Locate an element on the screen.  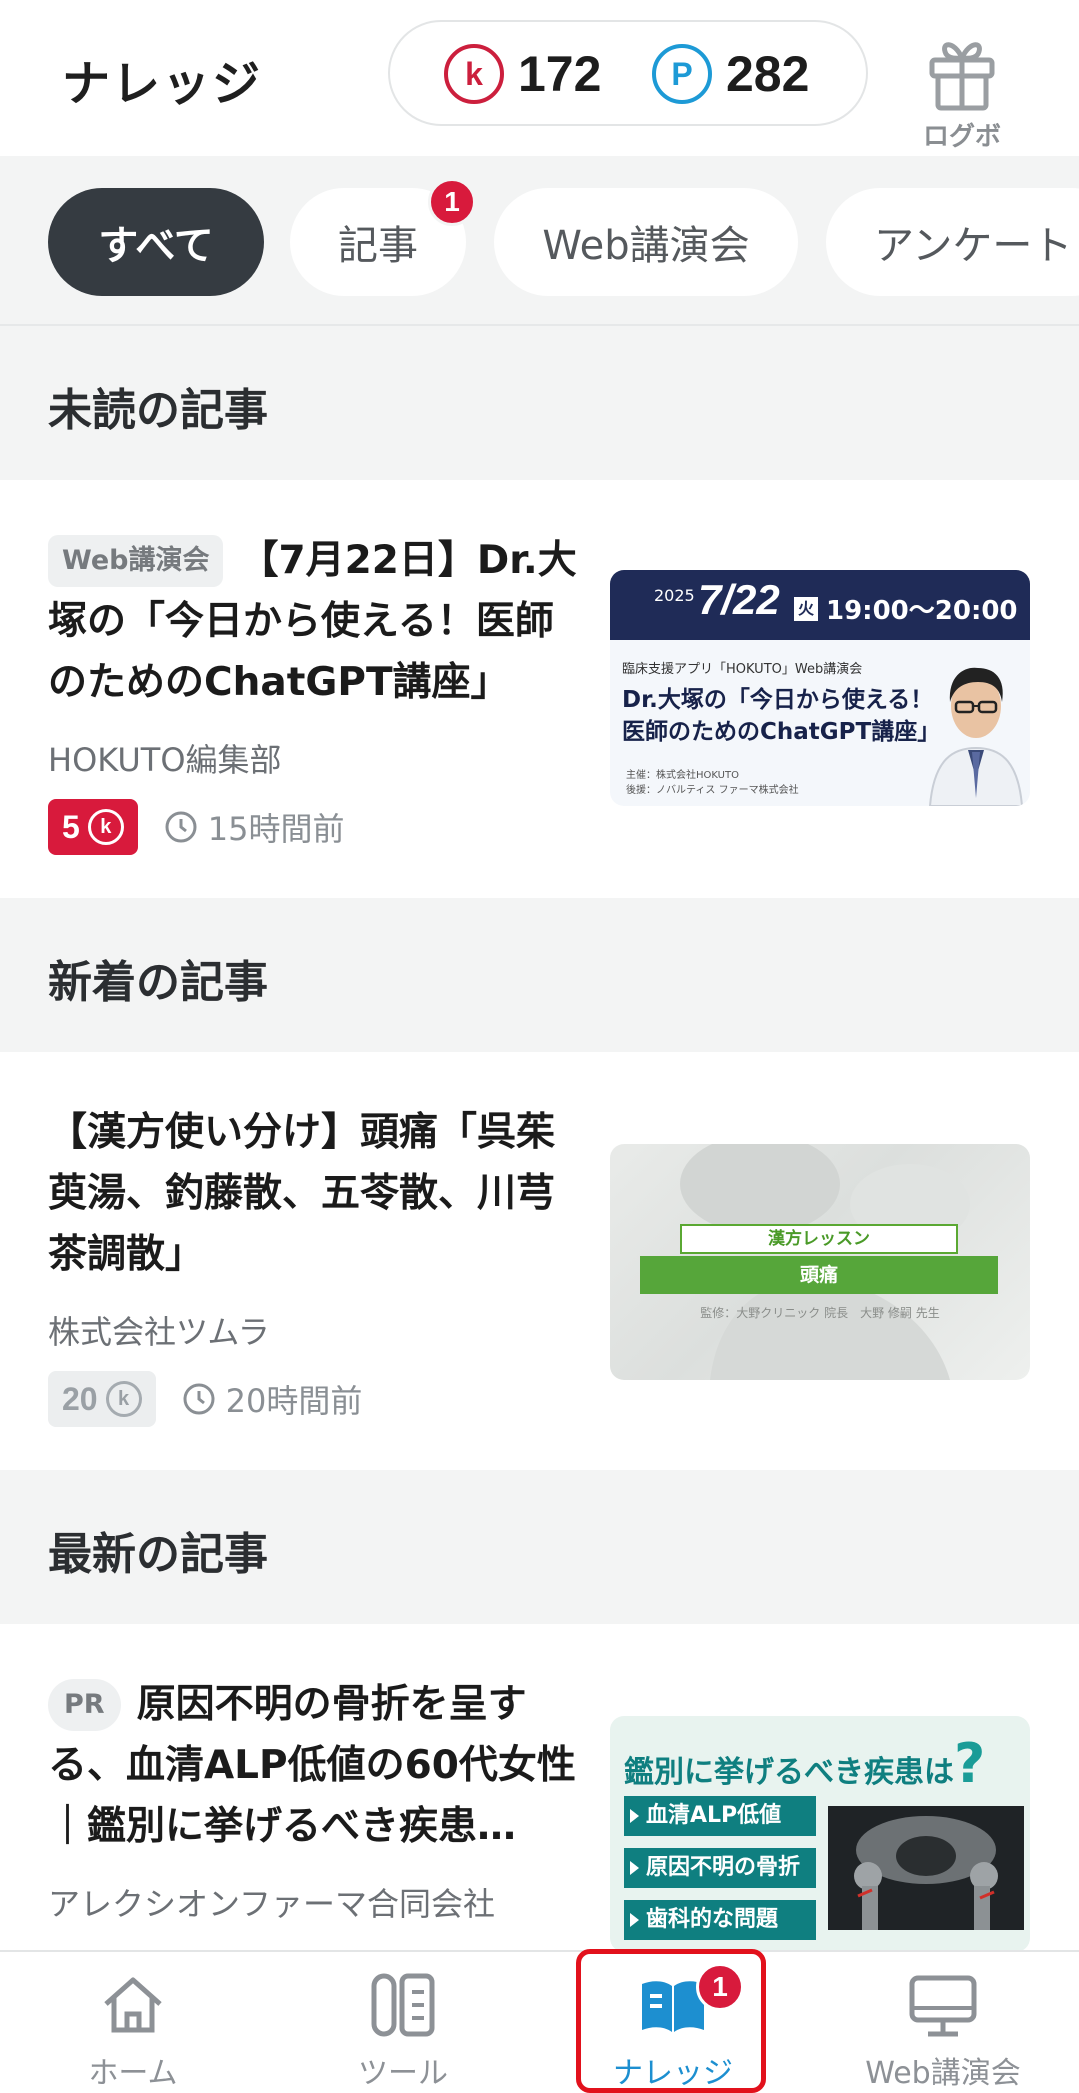
tab-surveys: アンケート is located at coordinates (952, 242).